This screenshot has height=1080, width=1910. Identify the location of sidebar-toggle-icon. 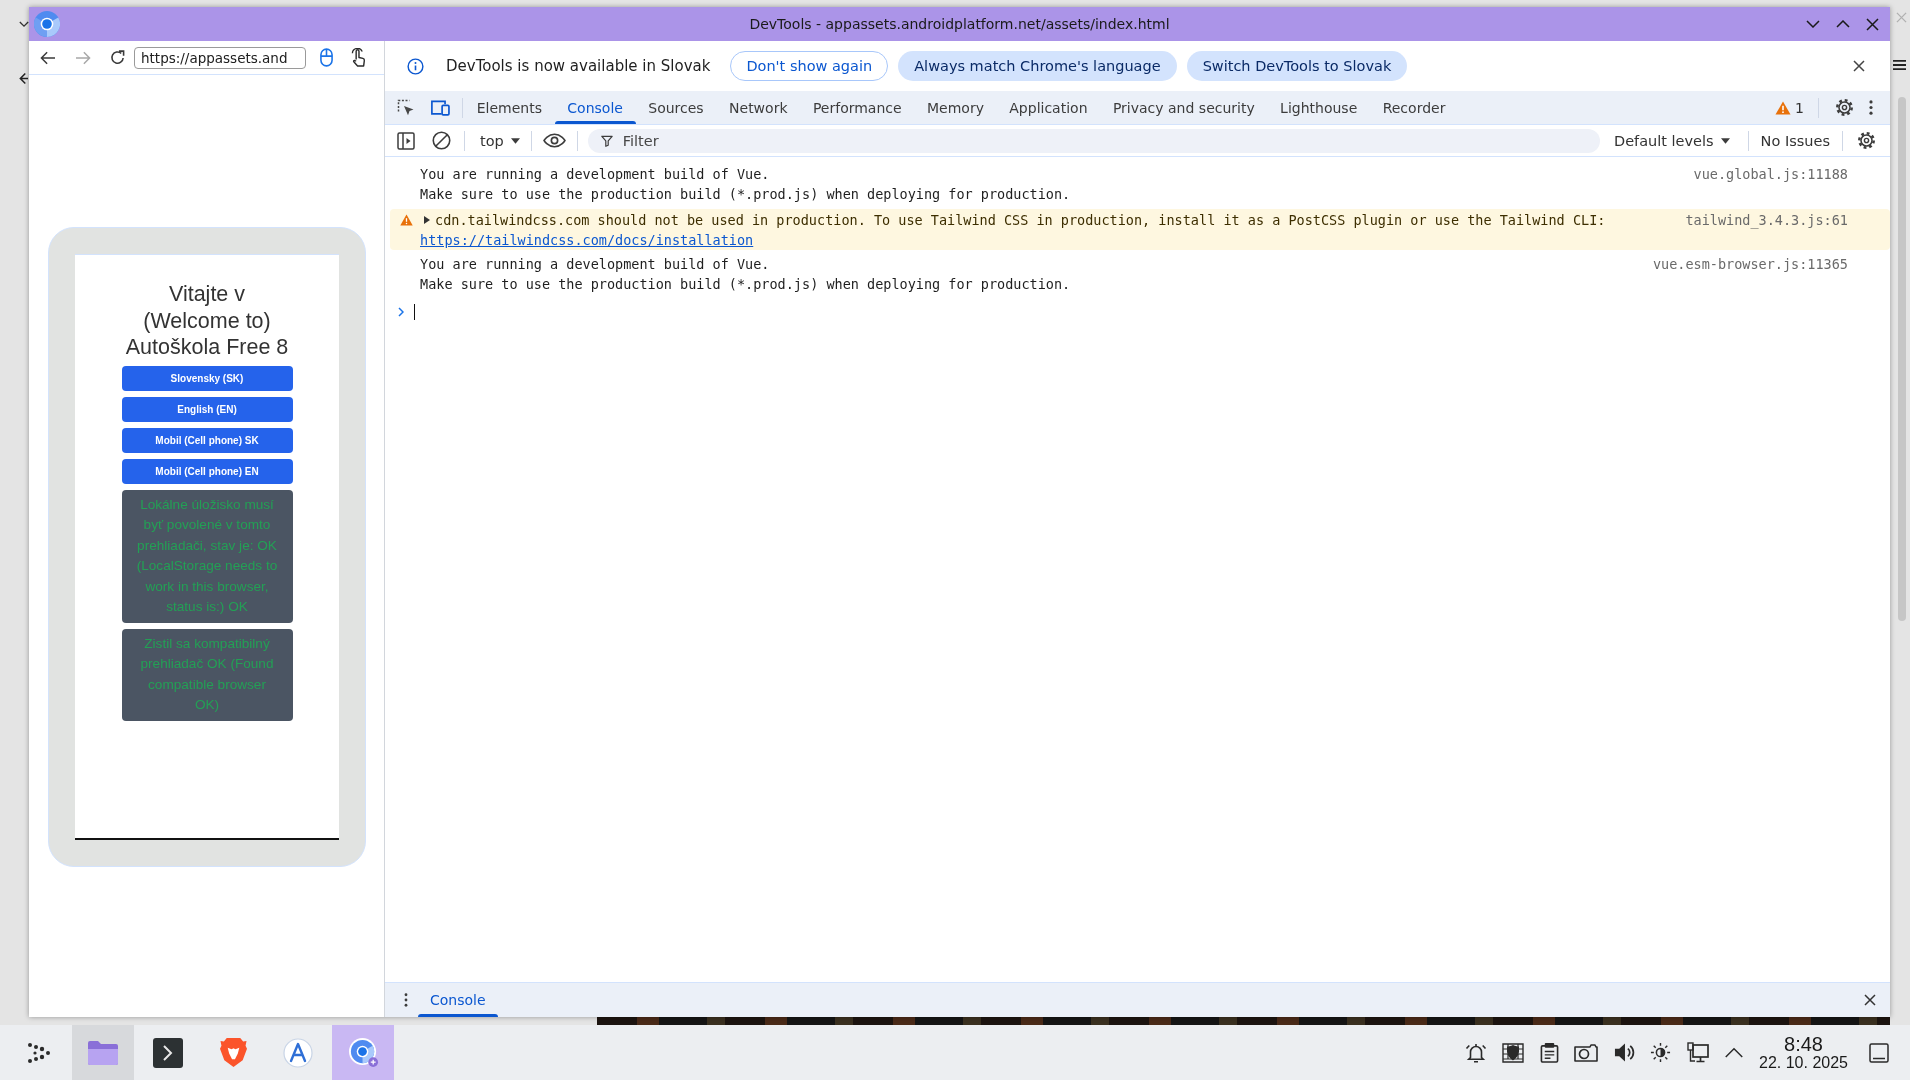
(406, 140).